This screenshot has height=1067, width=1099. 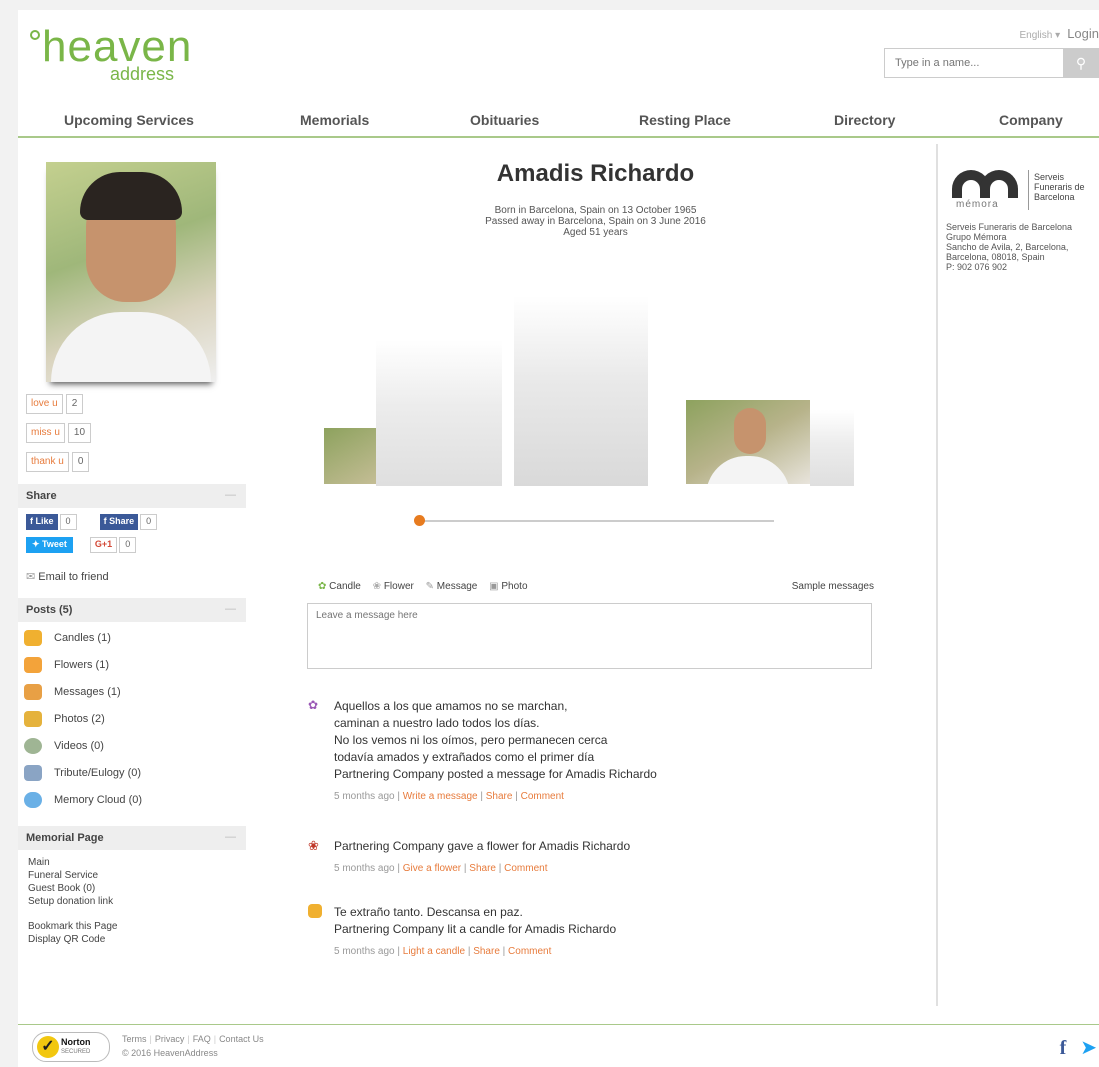 I want to click on photo-gallery, so click(x=594, y=436).